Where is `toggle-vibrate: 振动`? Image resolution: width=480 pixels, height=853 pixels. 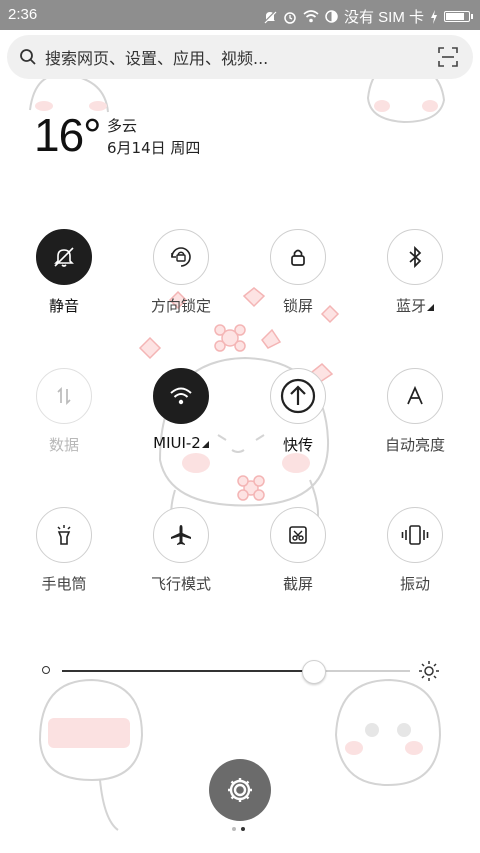
toggle-vibrate: 振动 is located at coordinates (415, 550).